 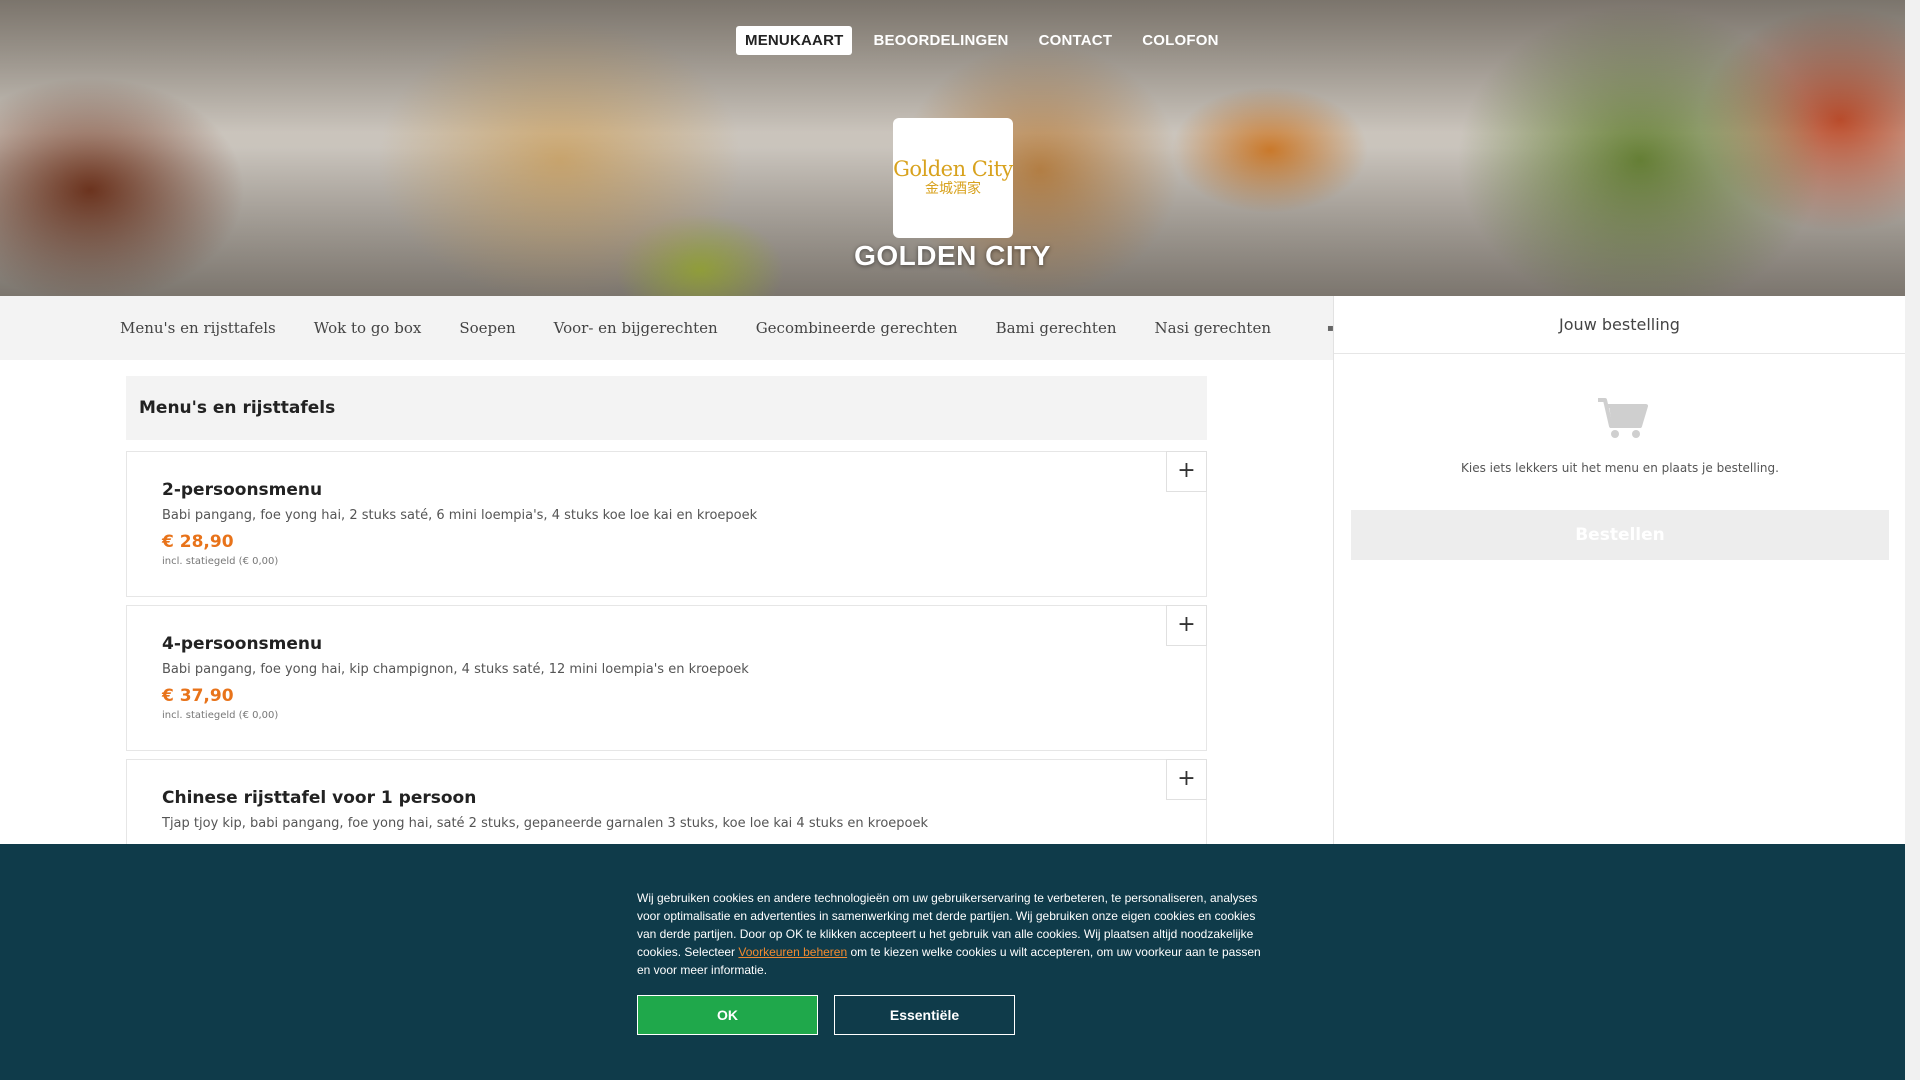 I want to click on category-menus-rijsttafels: Menu's en rijsttafels, so click(x=147, y=328).